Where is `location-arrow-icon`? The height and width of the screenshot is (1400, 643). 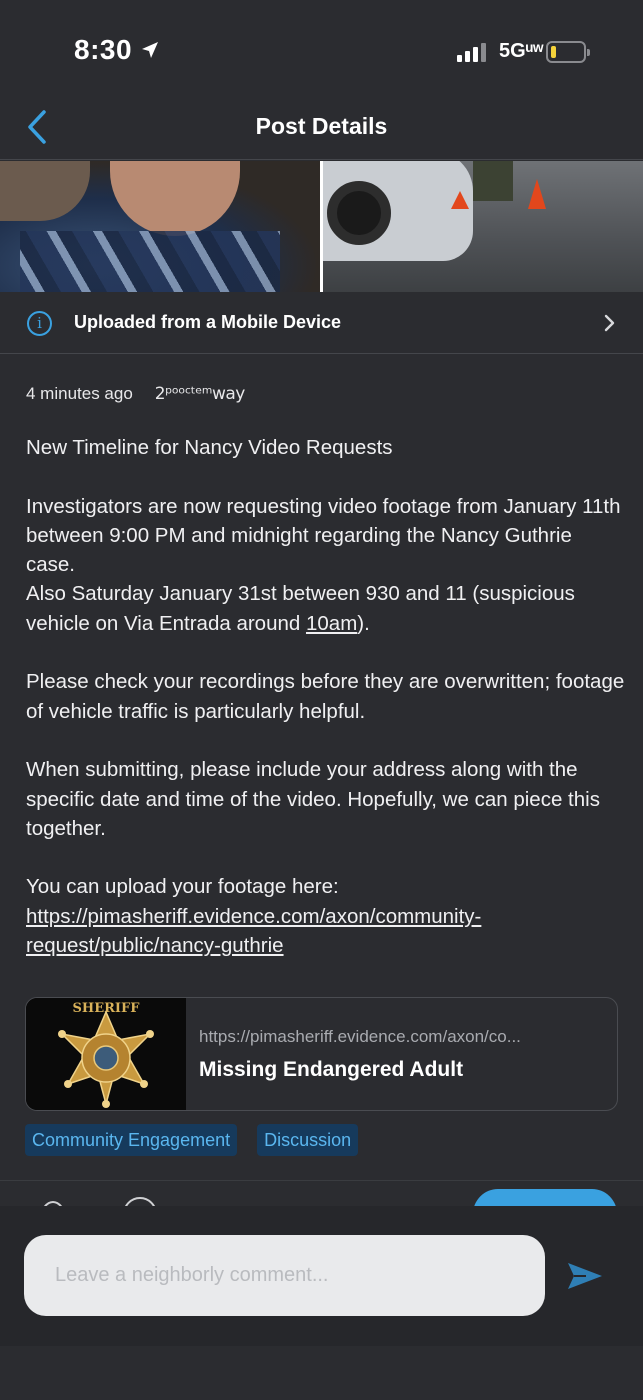 location-arrow-icon is located at coordinates (150, 50).